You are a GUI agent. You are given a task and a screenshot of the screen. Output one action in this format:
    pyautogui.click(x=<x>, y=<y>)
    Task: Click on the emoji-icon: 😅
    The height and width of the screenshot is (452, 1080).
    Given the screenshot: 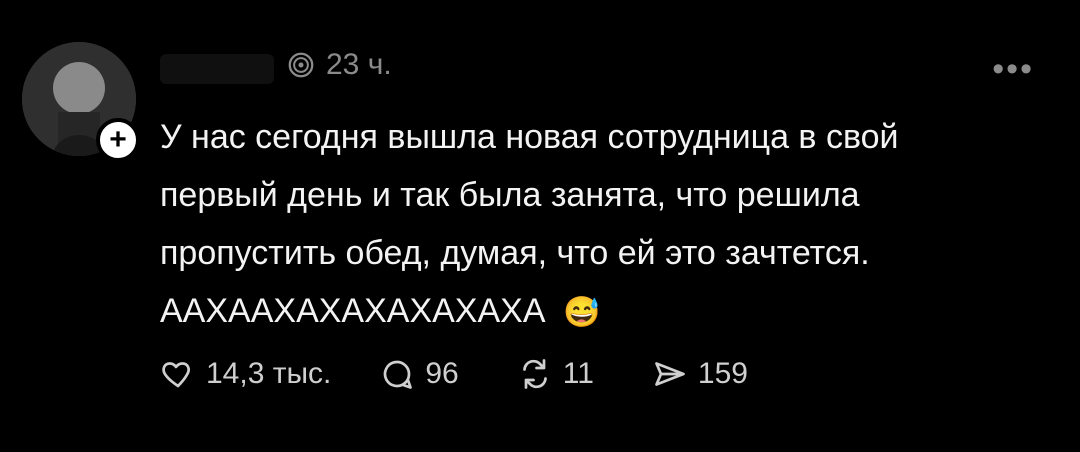 What is the action you would take?
    pyautogui.click(x=581, y=313)
    